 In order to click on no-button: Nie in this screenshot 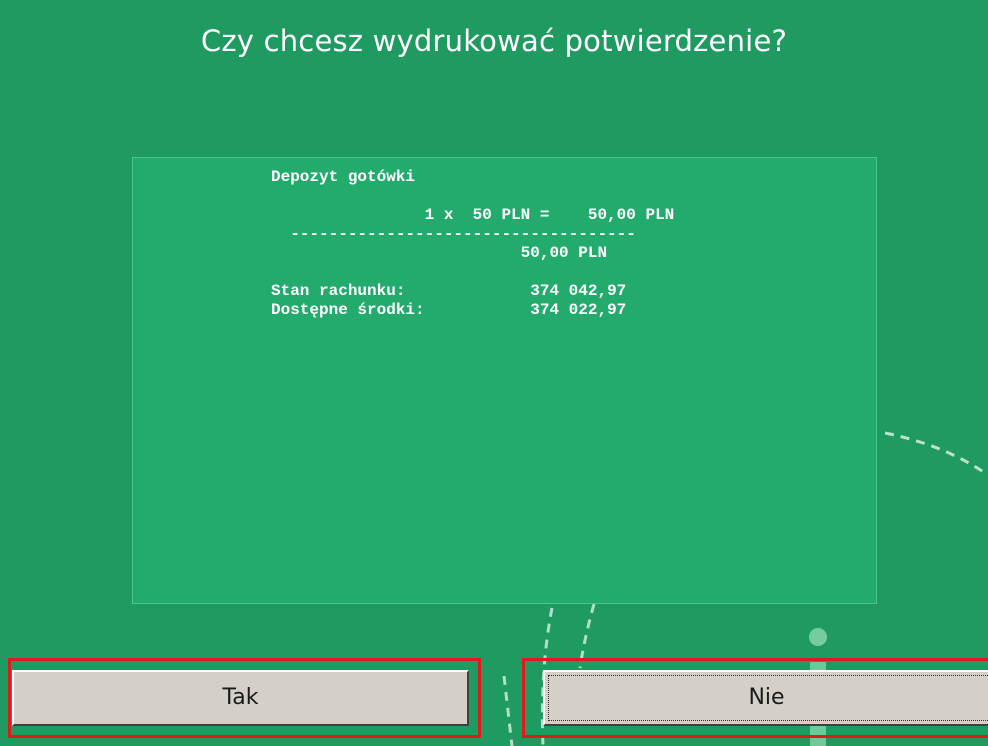, I will do `click(765, 698)`.